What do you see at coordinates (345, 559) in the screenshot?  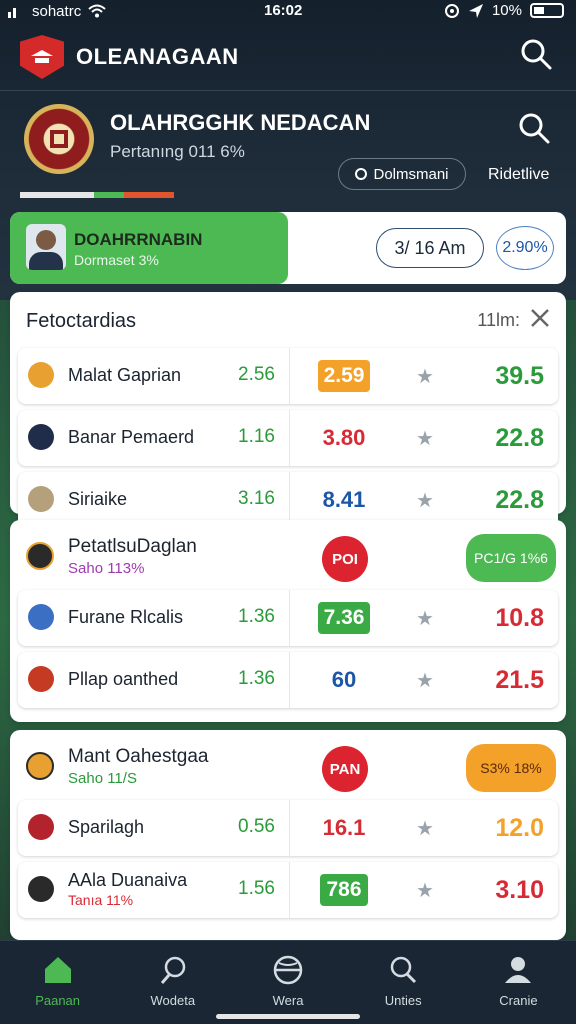 I see `group-badge: POI` at bounding box center [345, 559].